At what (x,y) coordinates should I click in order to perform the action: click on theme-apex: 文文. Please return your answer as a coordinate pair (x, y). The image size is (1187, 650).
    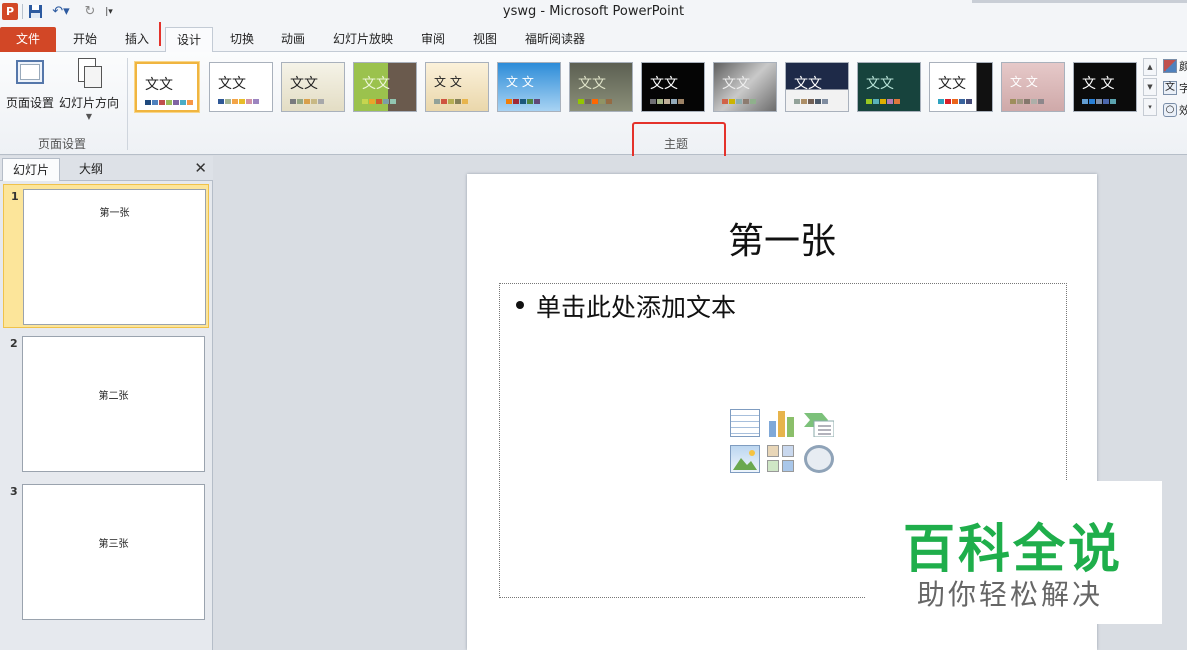
    Looking at the image, I should click on (385, 87).